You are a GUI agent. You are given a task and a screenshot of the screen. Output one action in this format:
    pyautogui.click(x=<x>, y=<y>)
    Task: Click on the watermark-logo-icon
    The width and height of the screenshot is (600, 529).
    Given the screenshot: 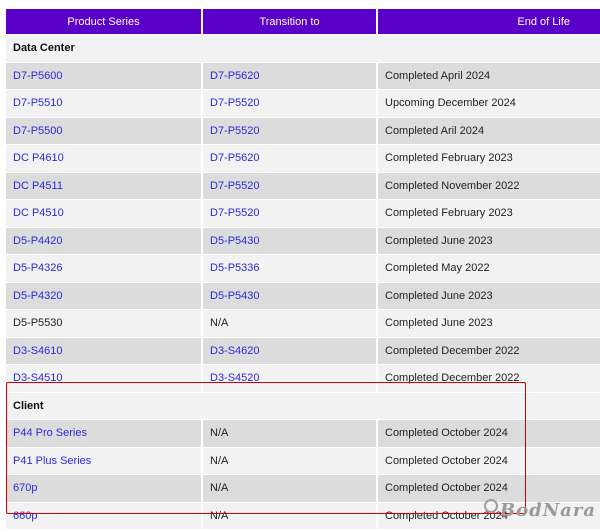 What is the action you would take?
    pyautogui.click(x=491, y=506)
    